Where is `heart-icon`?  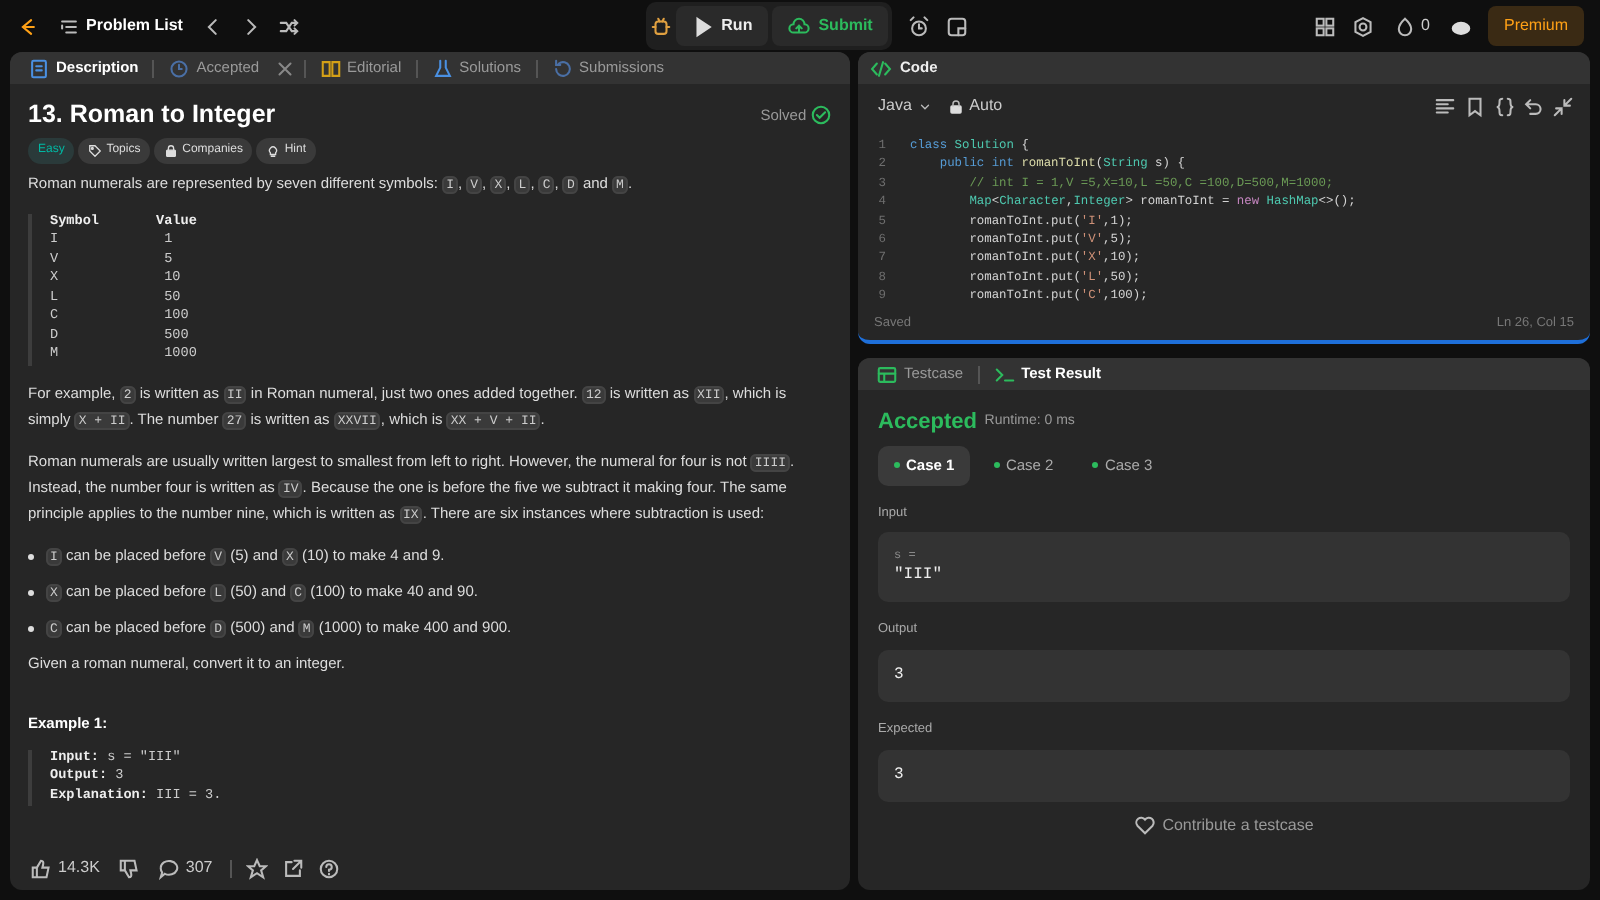
heart-icon is located at coordinates (1145, 825).